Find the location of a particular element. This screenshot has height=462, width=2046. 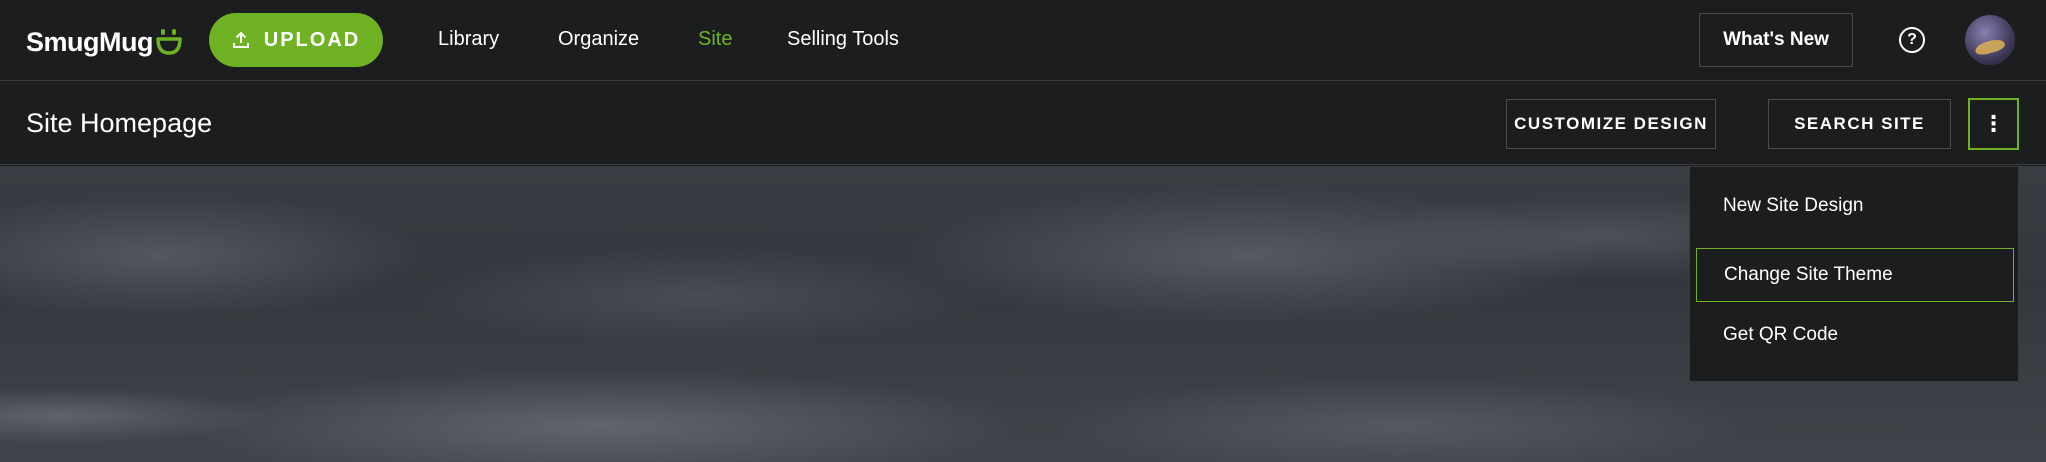

page-title: Site Homepage is located at coordinates (119, 123).